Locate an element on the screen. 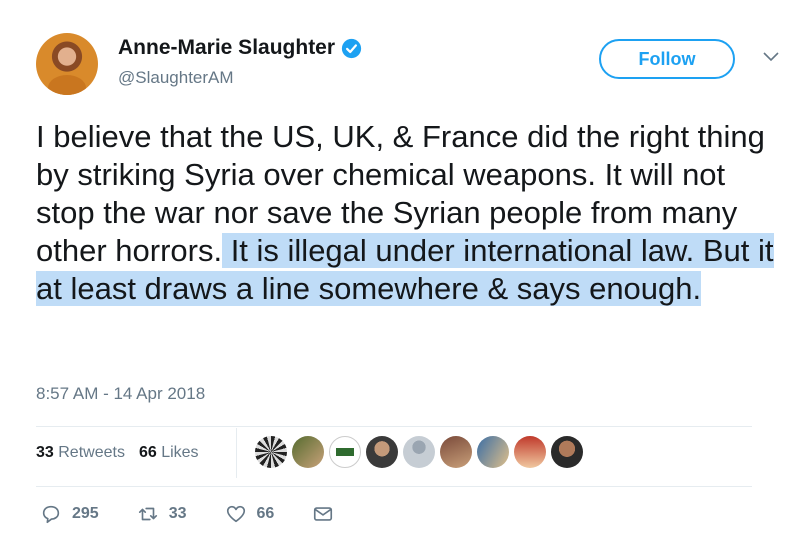  author-name: Anne-Marie Slaughter is located at coordinates (226, 48).